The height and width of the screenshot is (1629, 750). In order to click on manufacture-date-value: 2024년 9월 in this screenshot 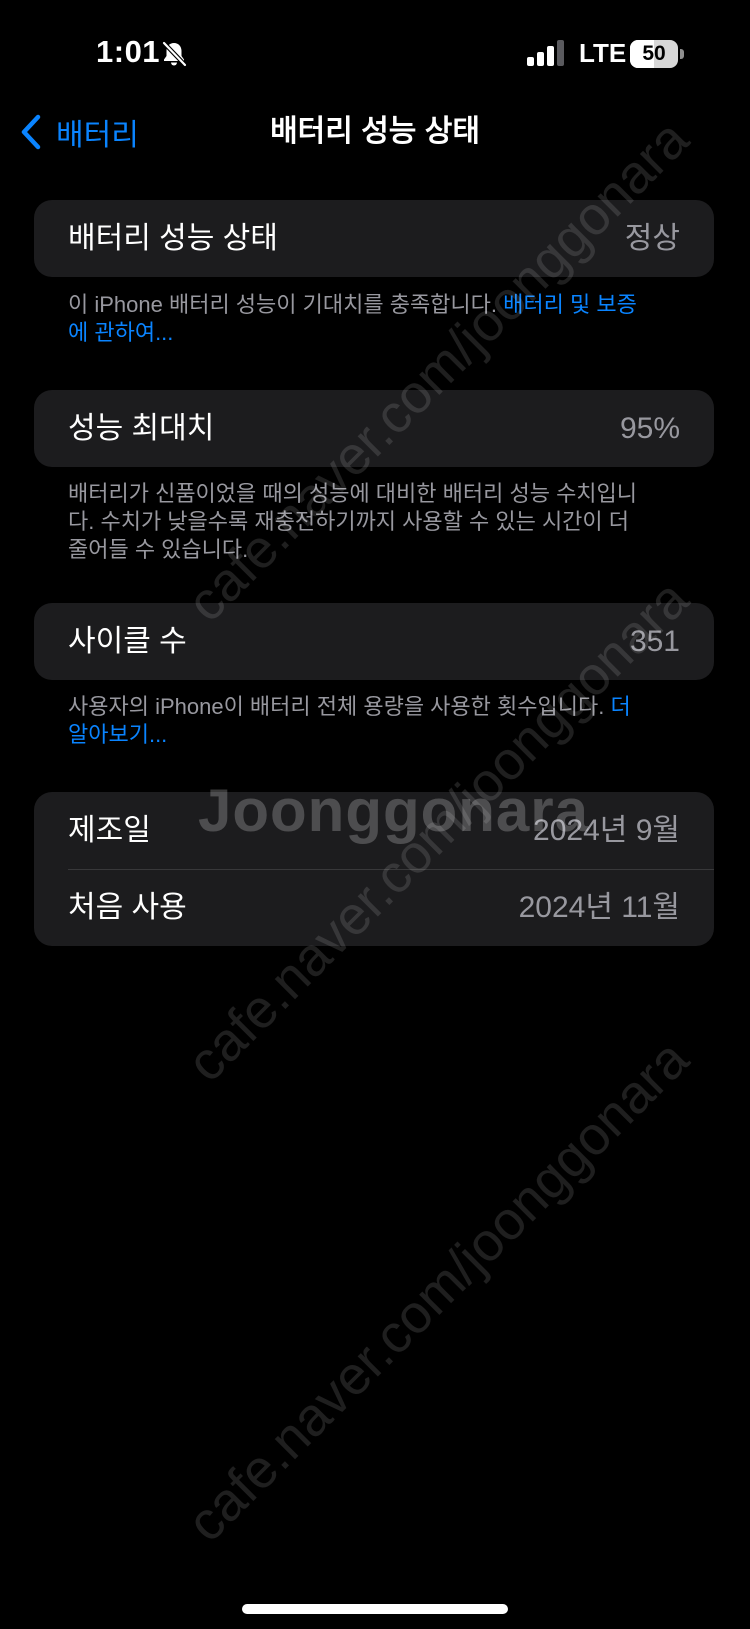, I will do `click(606, 830)`.